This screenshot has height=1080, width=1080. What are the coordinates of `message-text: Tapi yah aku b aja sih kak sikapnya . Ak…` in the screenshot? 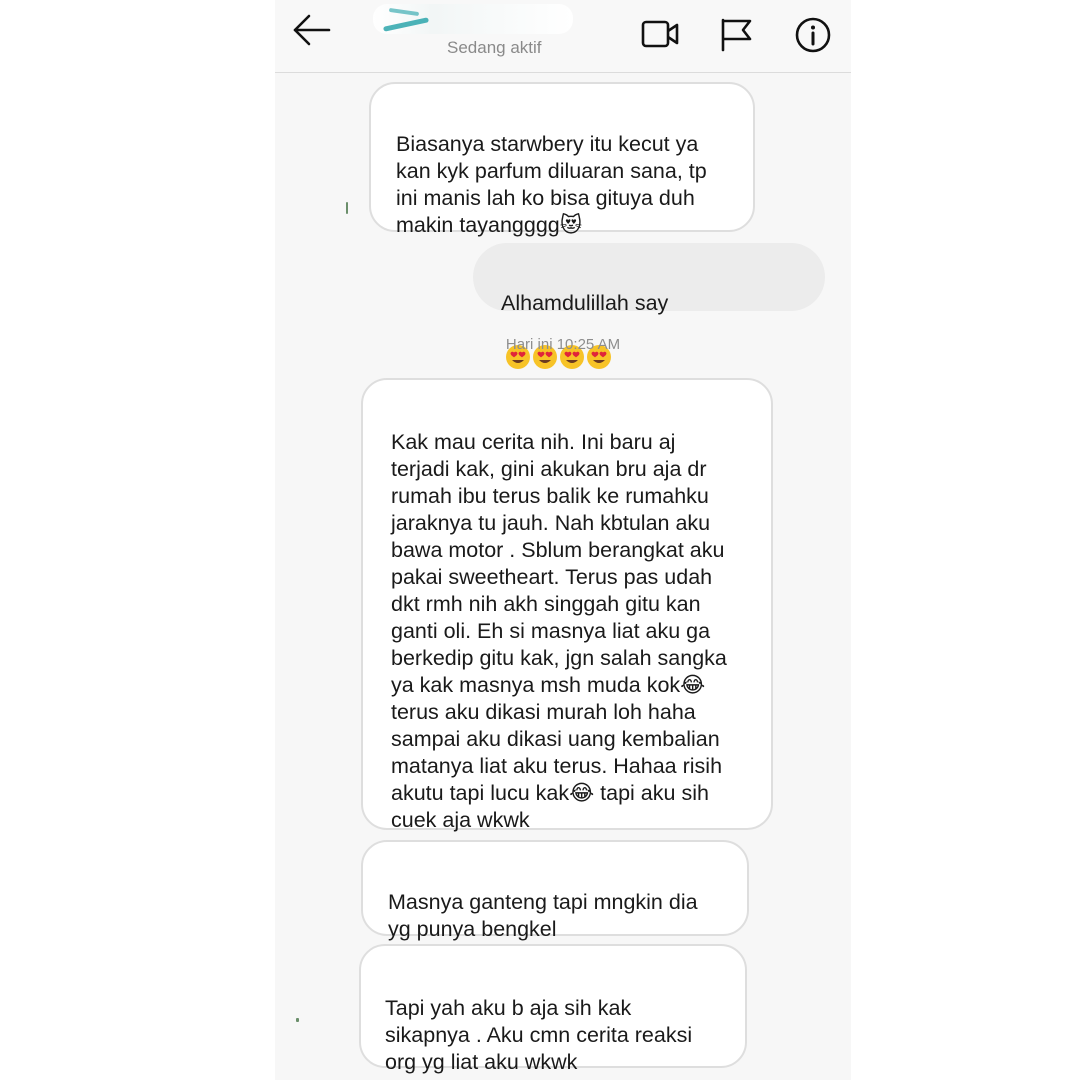 It's located at (539, 1035).